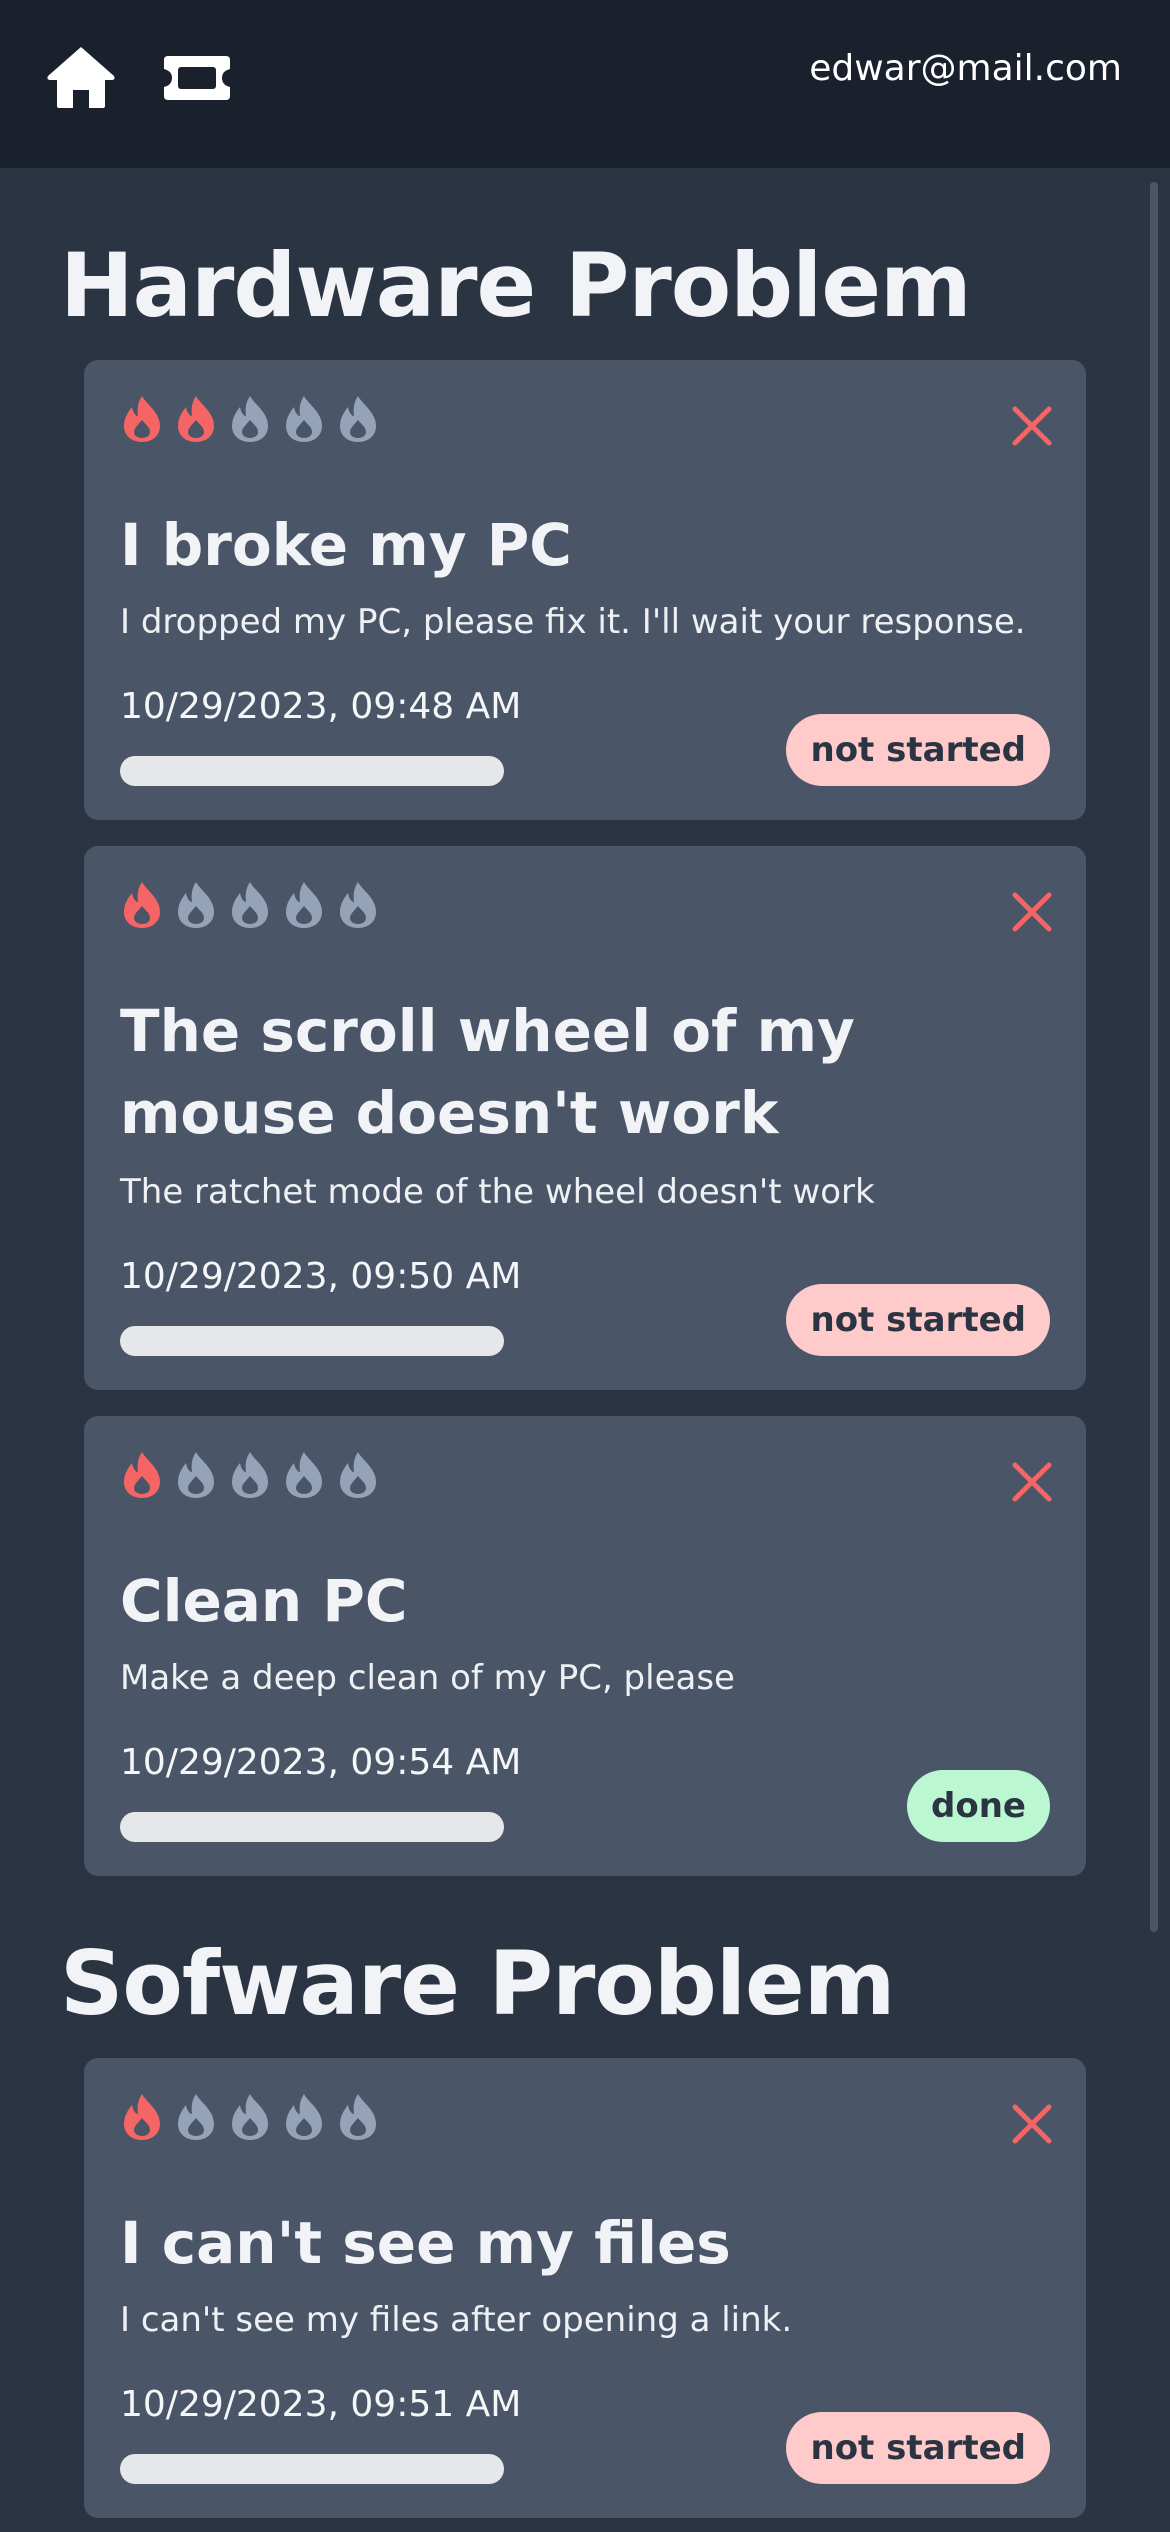  Describe the element at coordinates (978, 1806) in the screenshot. I see `status-badge: done` at that location.